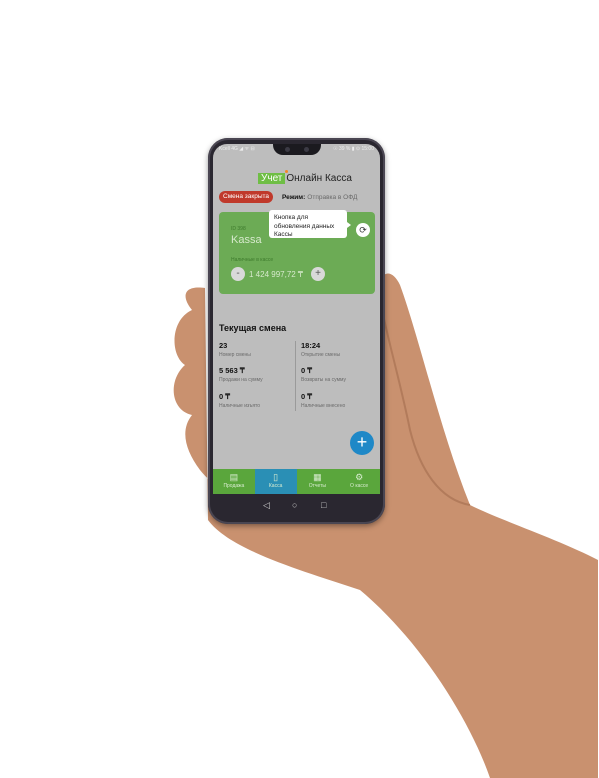 This screenshot has width=599, height=778. What do you see at coordinates (317, 477) in the screenshot?
I see `reports-icon: ▦` at bounding box center [317, 477].